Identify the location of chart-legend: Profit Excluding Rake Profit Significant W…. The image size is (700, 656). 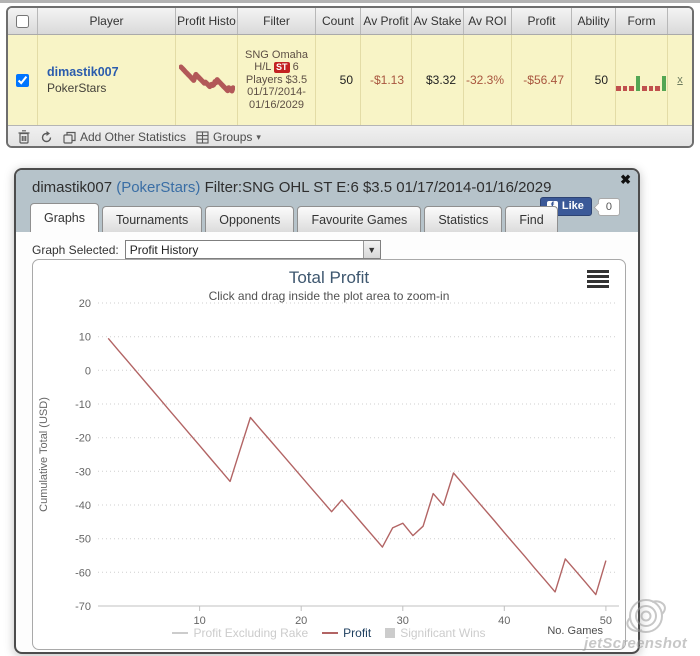
(329, 633).